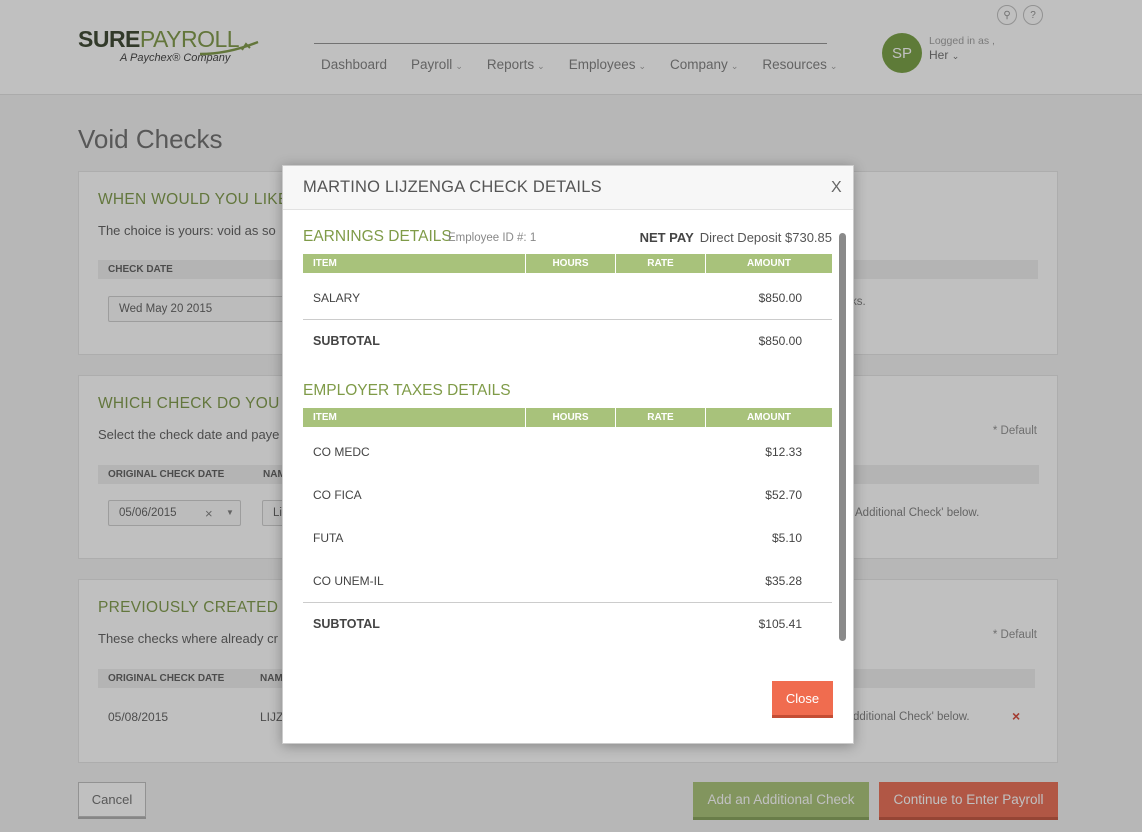  I want to click on row-item: CO UNEM-IL, so click(348, 581).